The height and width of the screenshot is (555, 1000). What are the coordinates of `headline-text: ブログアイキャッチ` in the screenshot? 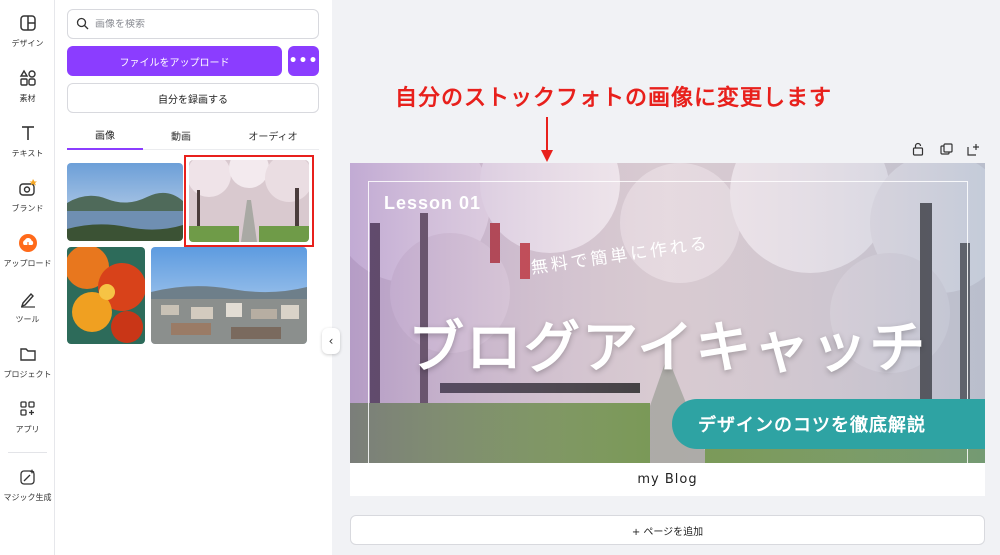 It's located at (667, 343).